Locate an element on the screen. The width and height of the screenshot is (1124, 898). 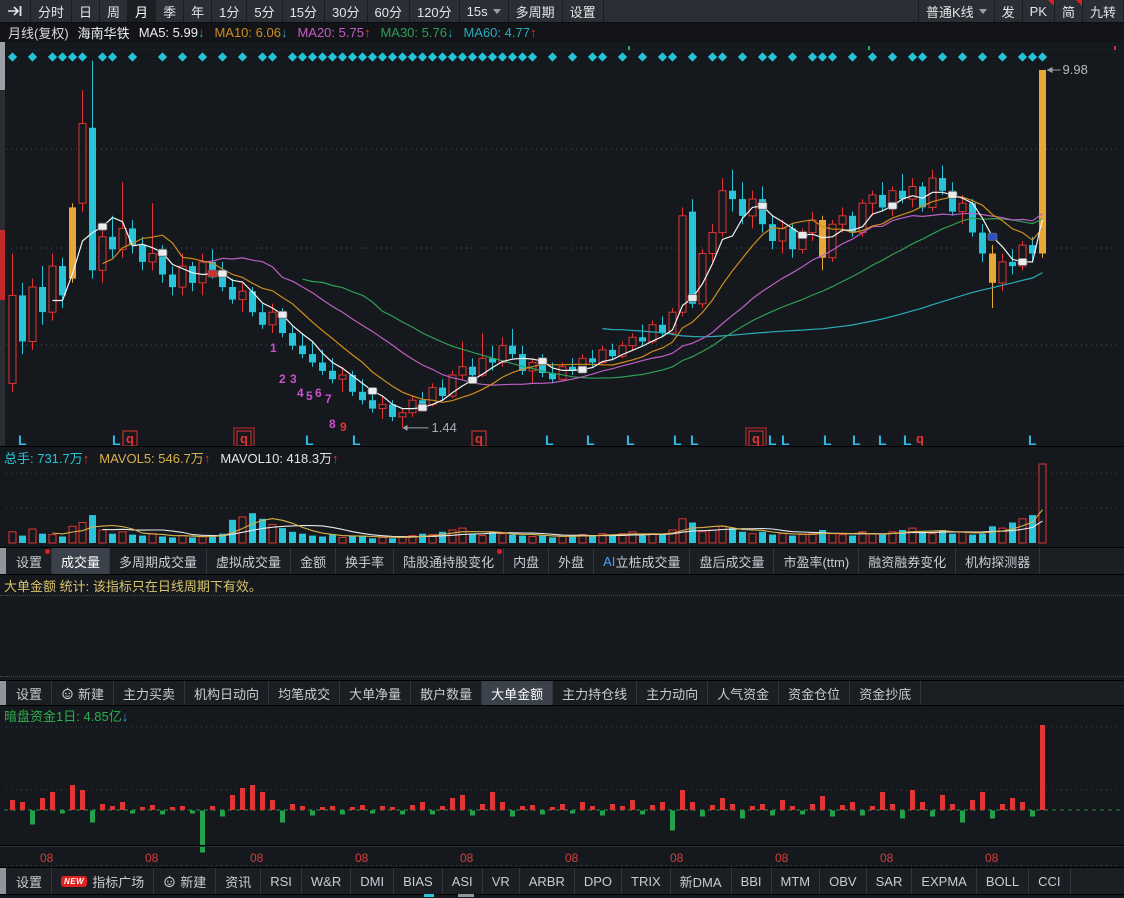
period-button-0: 分时 is located at coordinates (52, 11).